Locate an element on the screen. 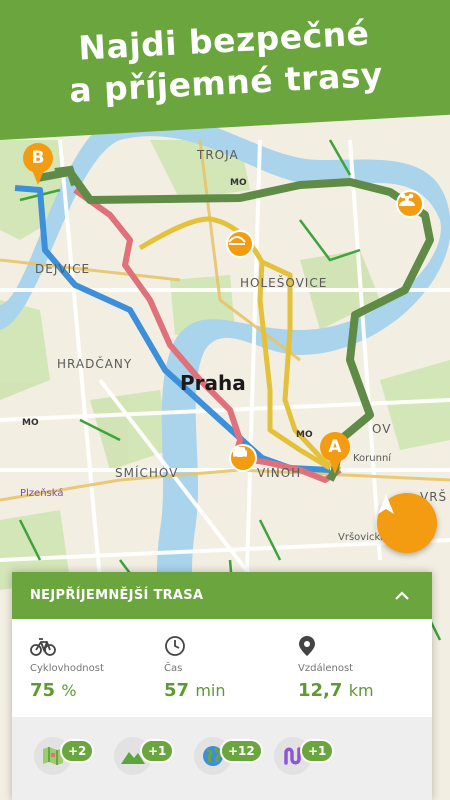  street-label-plzenska: Plzeňská is located at coordinates (42, 493).